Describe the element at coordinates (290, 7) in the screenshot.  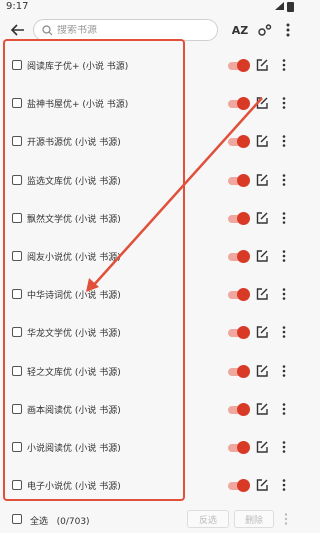
I see `battery-icon` at that location.